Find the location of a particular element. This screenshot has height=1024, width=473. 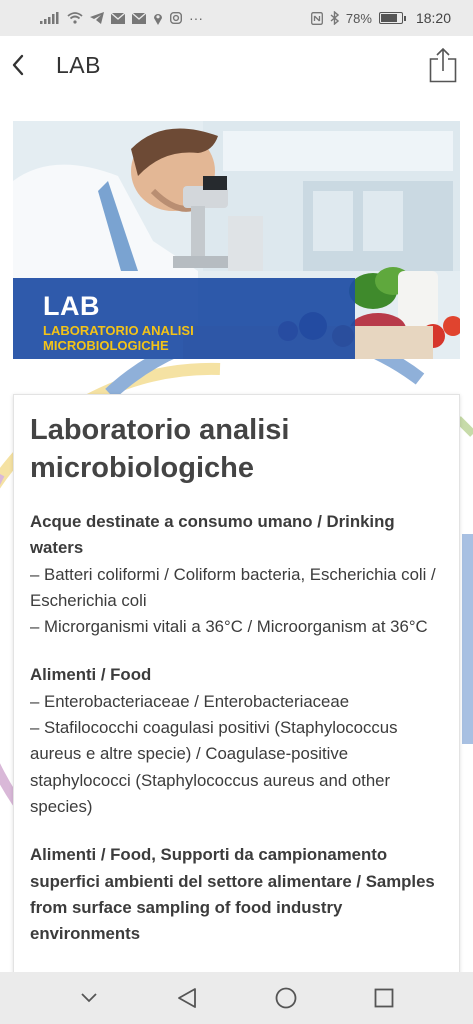

status-time: 18:20 is located at coordinates (433, 18).